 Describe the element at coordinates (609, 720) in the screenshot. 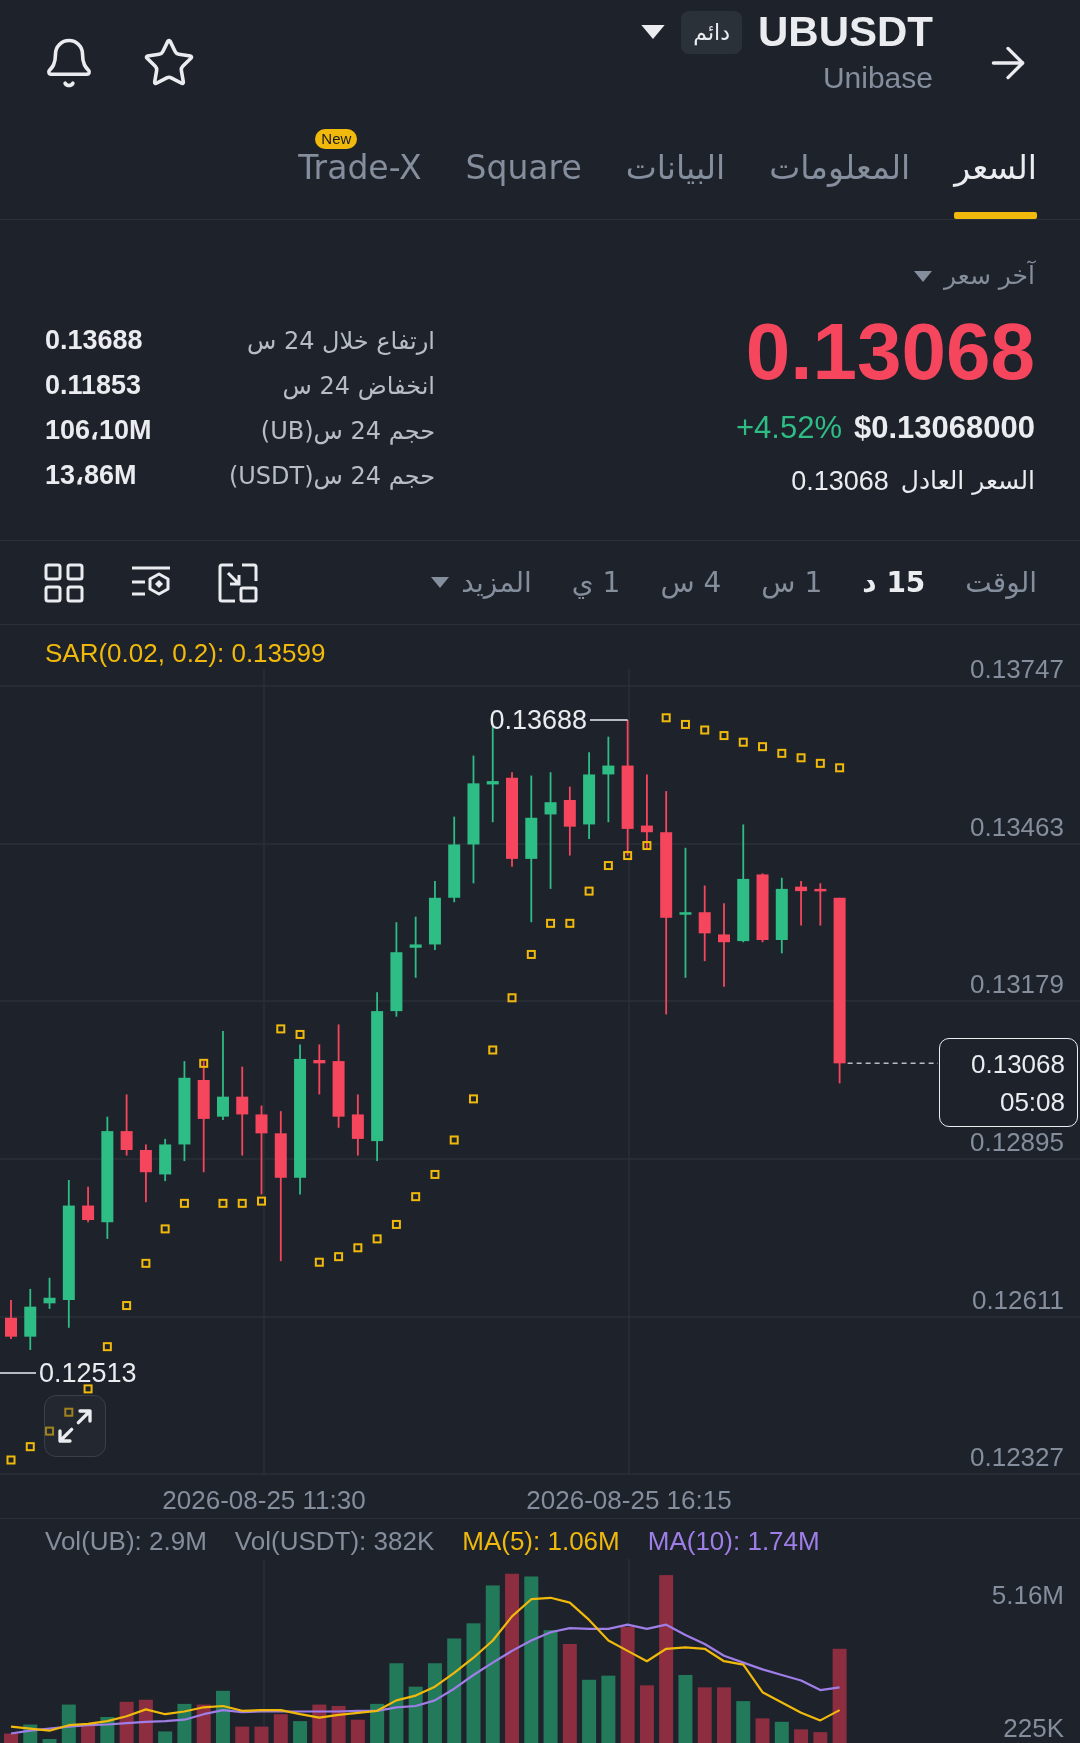

I see `high-leader-line` at that location.